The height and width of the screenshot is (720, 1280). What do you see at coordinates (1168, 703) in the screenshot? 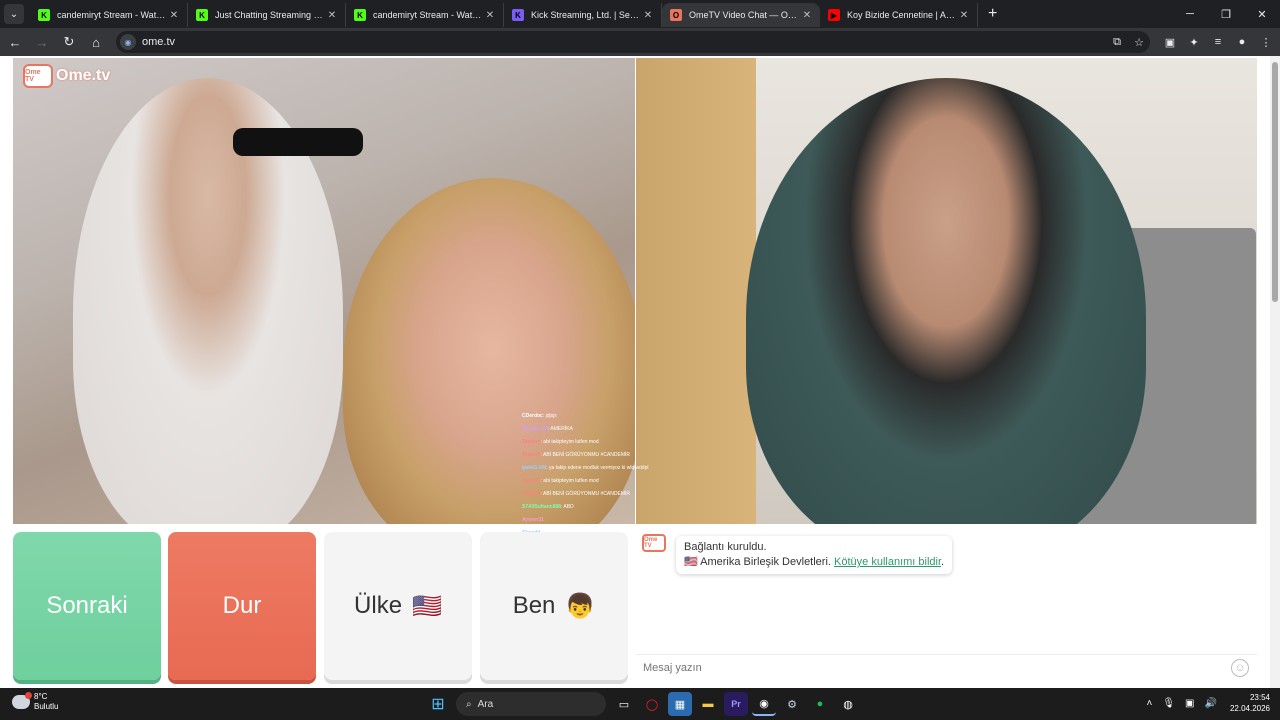
I see `microphone-icon: 🎙` at bounding box center [1168, 703].